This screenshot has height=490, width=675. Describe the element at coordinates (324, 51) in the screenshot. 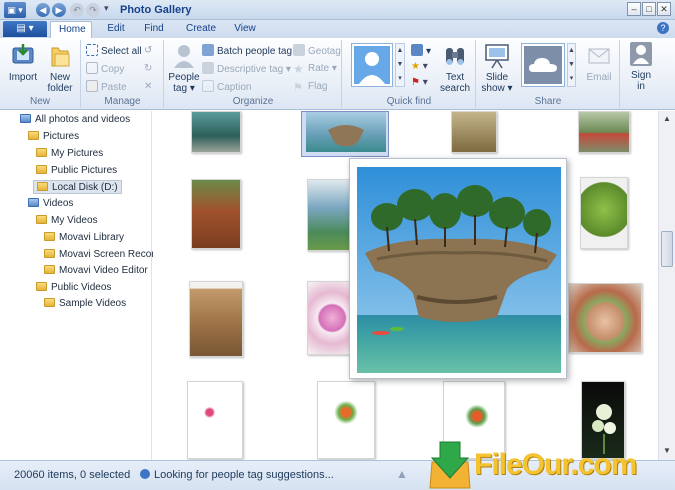

I see `geotag-label: Geotag` at that location.